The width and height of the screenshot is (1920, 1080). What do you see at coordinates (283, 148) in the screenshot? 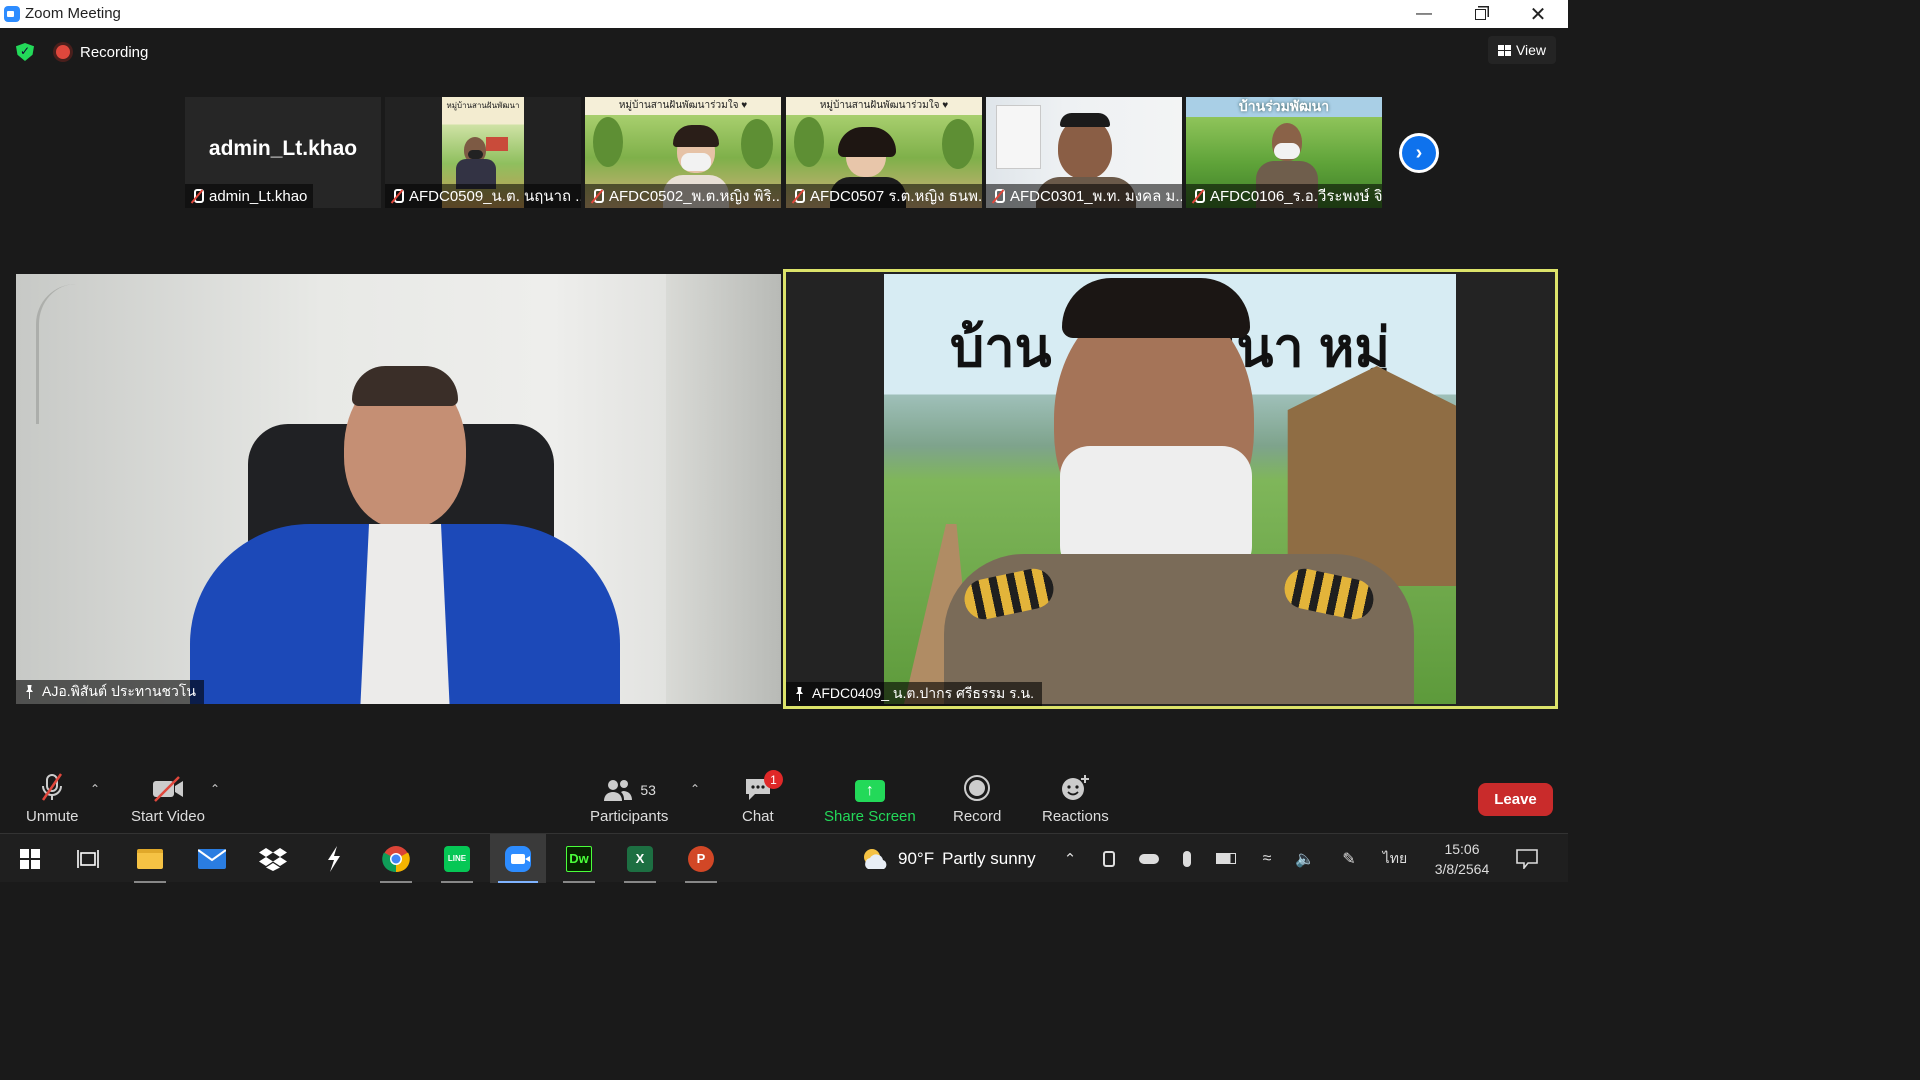
I see `participant-display-name: admin_Lt.khao` at bounding box center [283, 148].